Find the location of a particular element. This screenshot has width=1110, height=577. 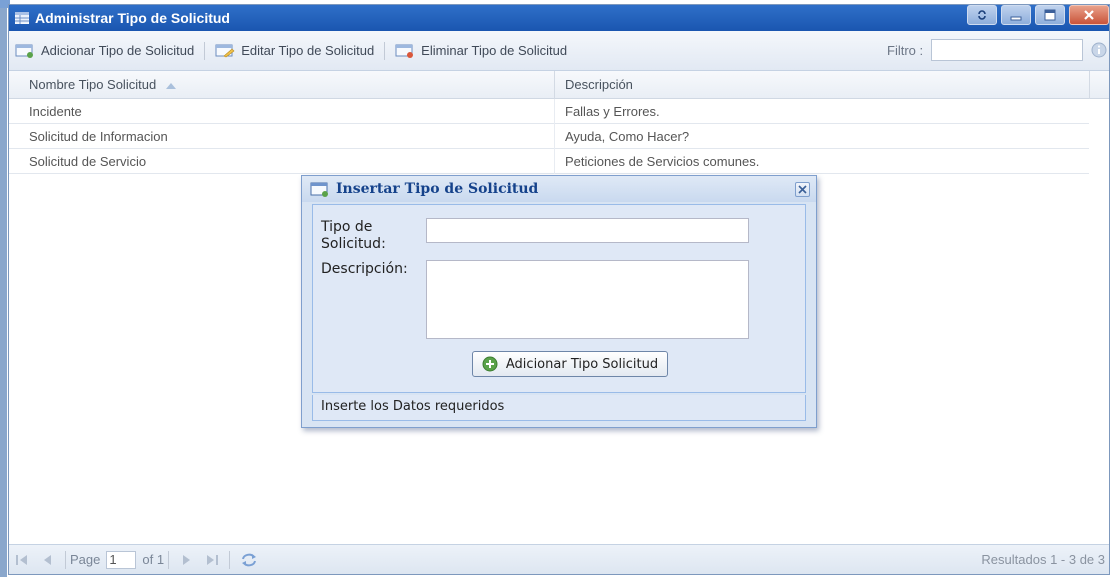

add-type-button: Adicionar Tipo de Solicitud is located at coordinates (104, 50).